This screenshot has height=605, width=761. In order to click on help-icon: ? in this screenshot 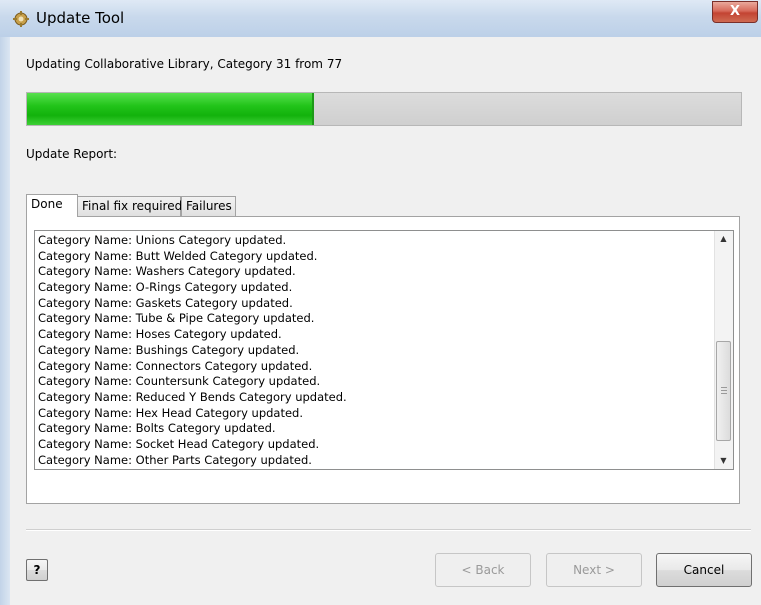, I will do `click(37, 570)`.